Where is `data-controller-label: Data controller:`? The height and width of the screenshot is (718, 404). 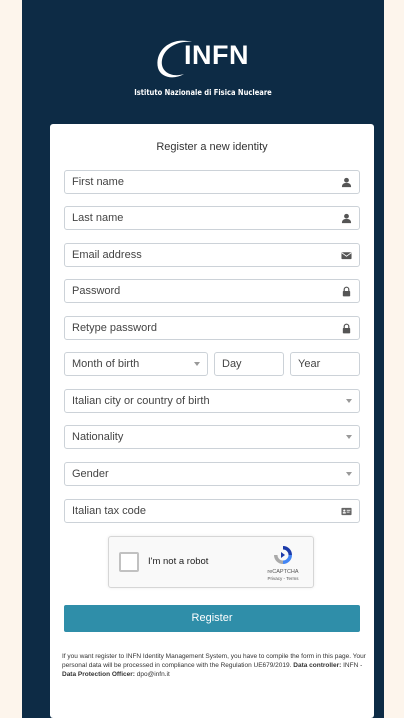 data-controller-label: Data controller: is located at coordinates (317, 666).